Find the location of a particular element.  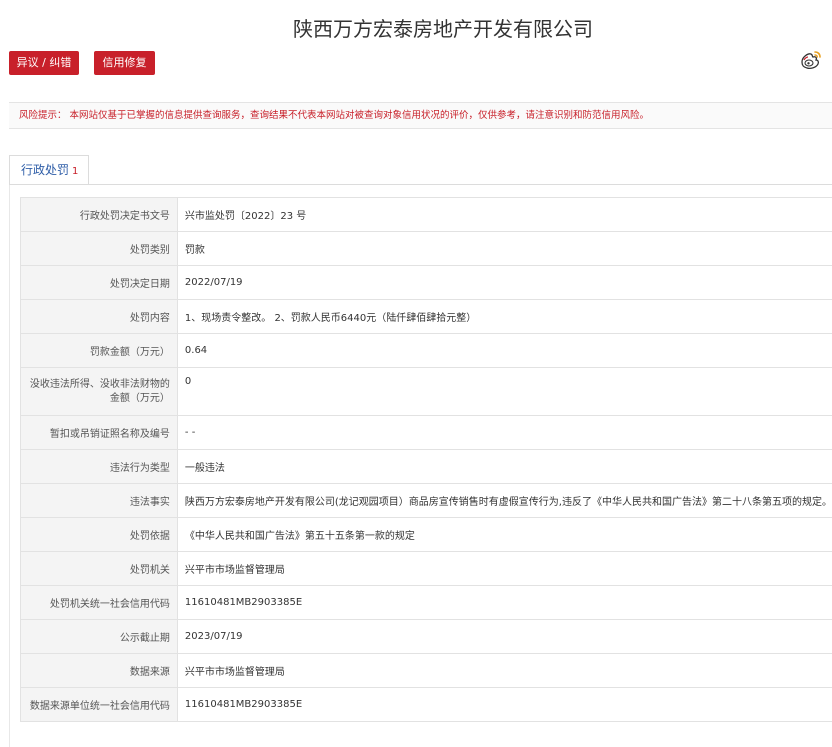

table-row: 暂扣或吊销证照名称及编号 - - is located at coordinates (426, 432).